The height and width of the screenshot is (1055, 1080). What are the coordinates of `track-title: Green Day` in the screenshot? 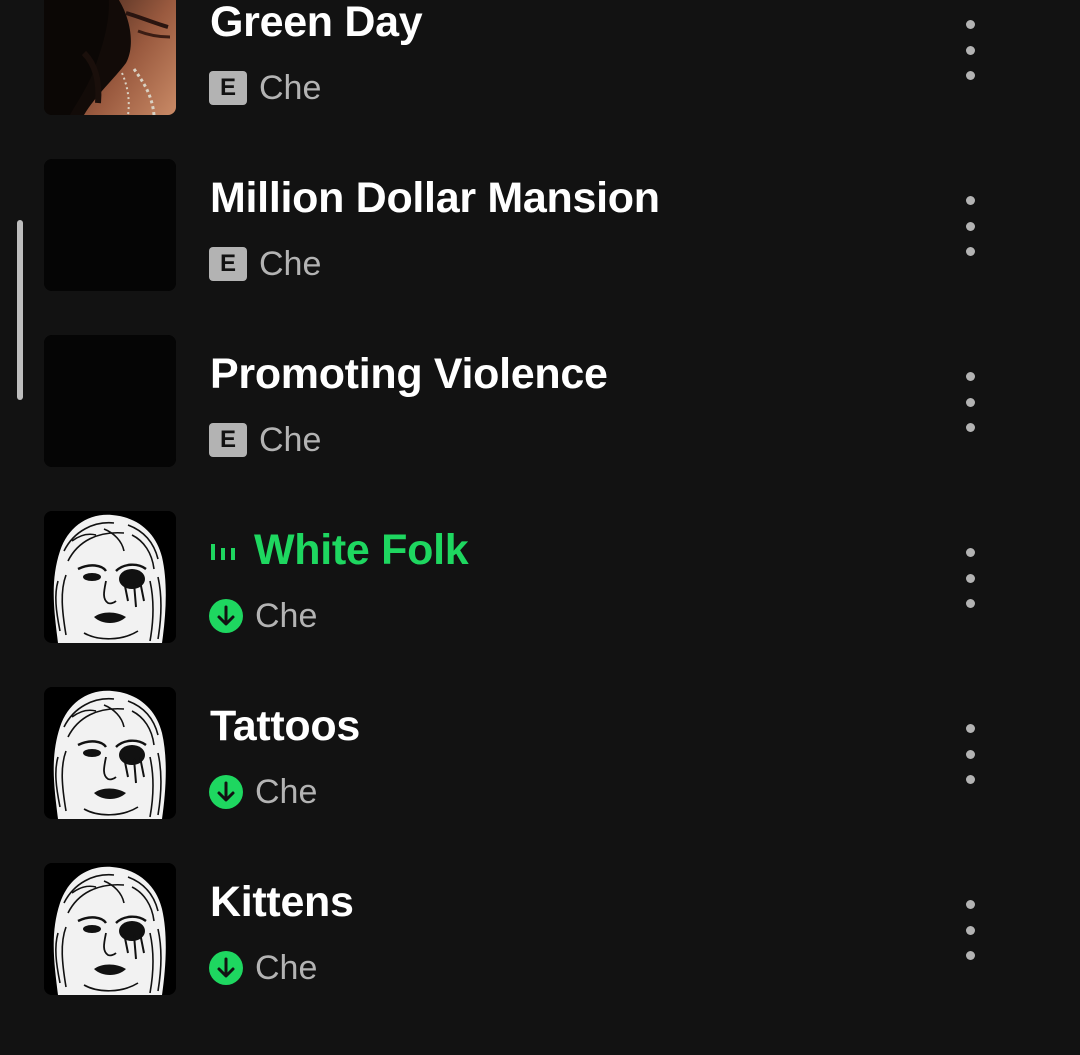 It's located at (316, 23).